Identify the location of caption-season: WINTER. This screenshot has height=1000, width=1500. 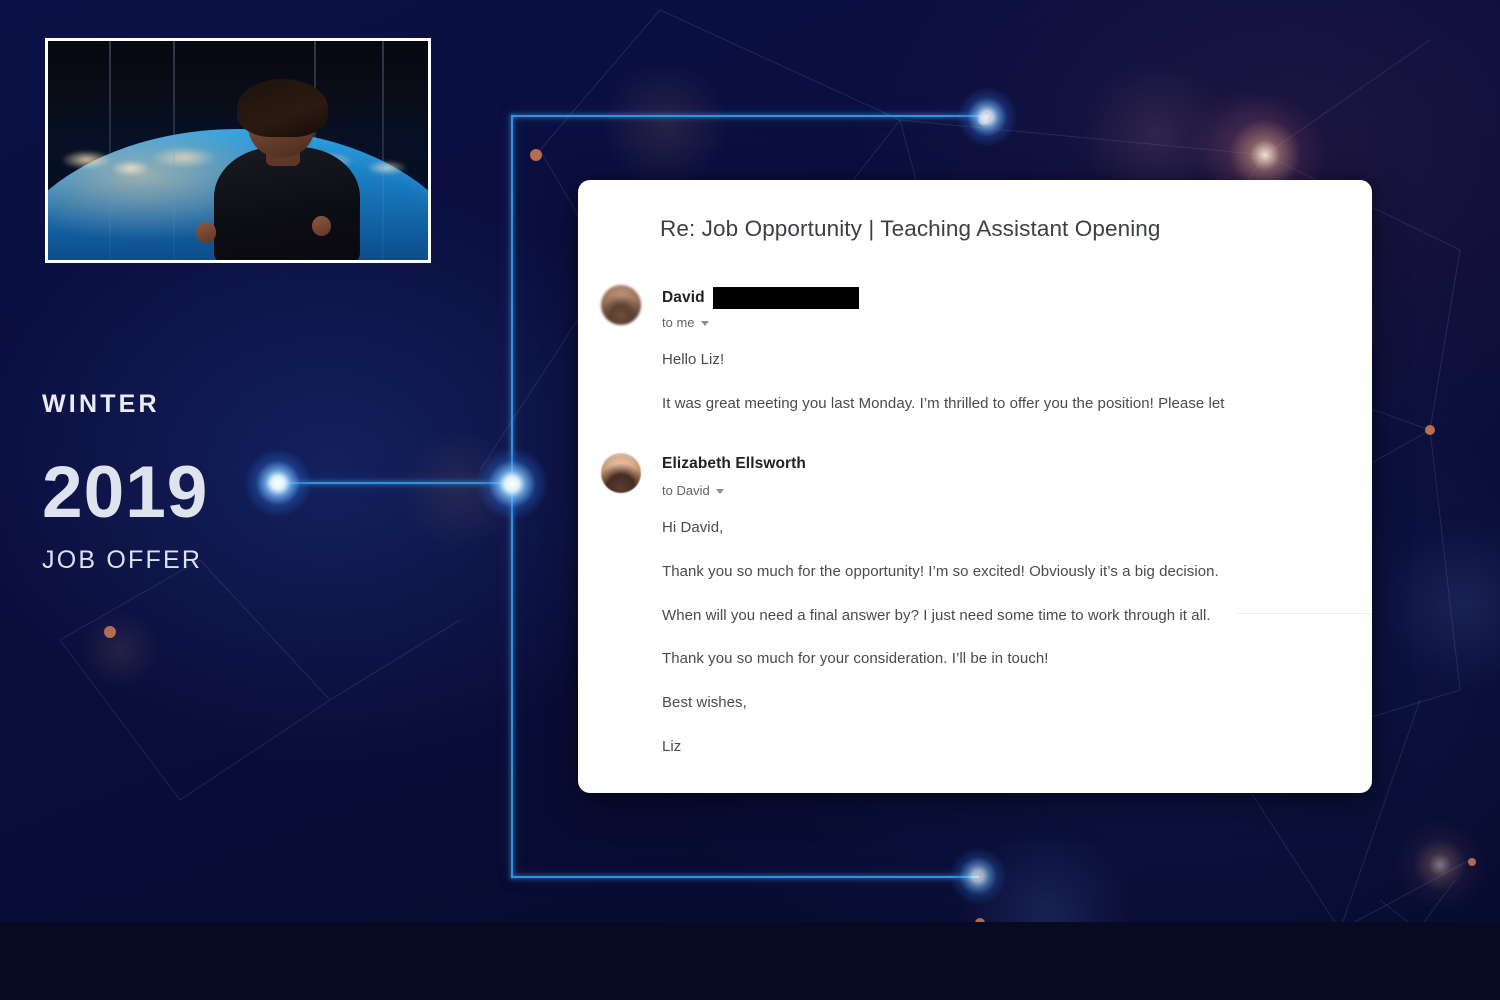
(101, 404).